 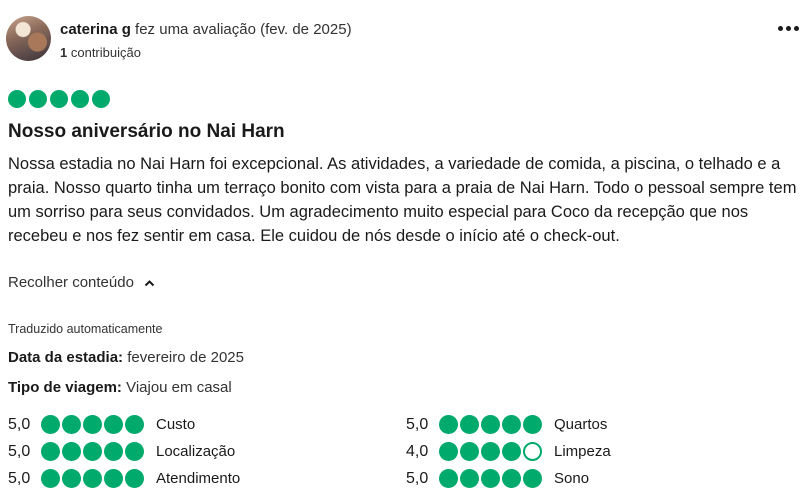 What do you see at coordinates (532, 451) in the screenshot?
I see `empty-bubble-icon` at bounding box center [532, 451].